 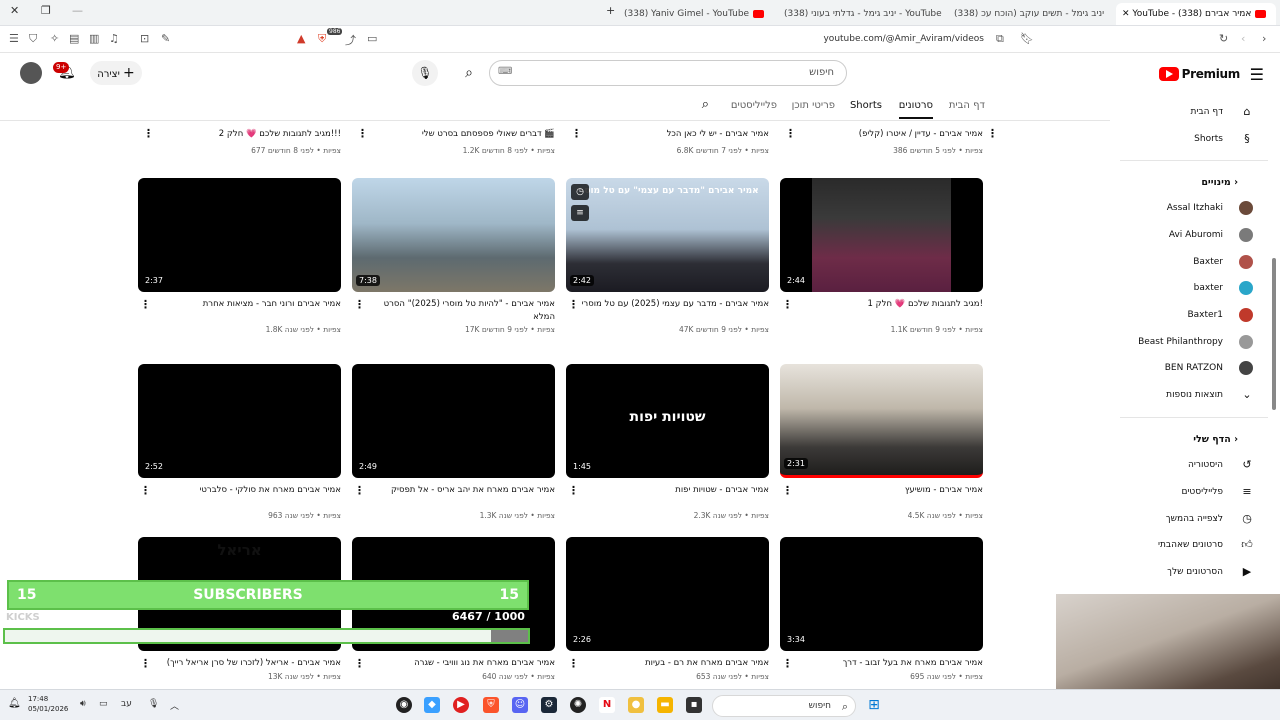 I want to click on voice-search-mic-icon: 🎙︎, so click(x=425, y=73).